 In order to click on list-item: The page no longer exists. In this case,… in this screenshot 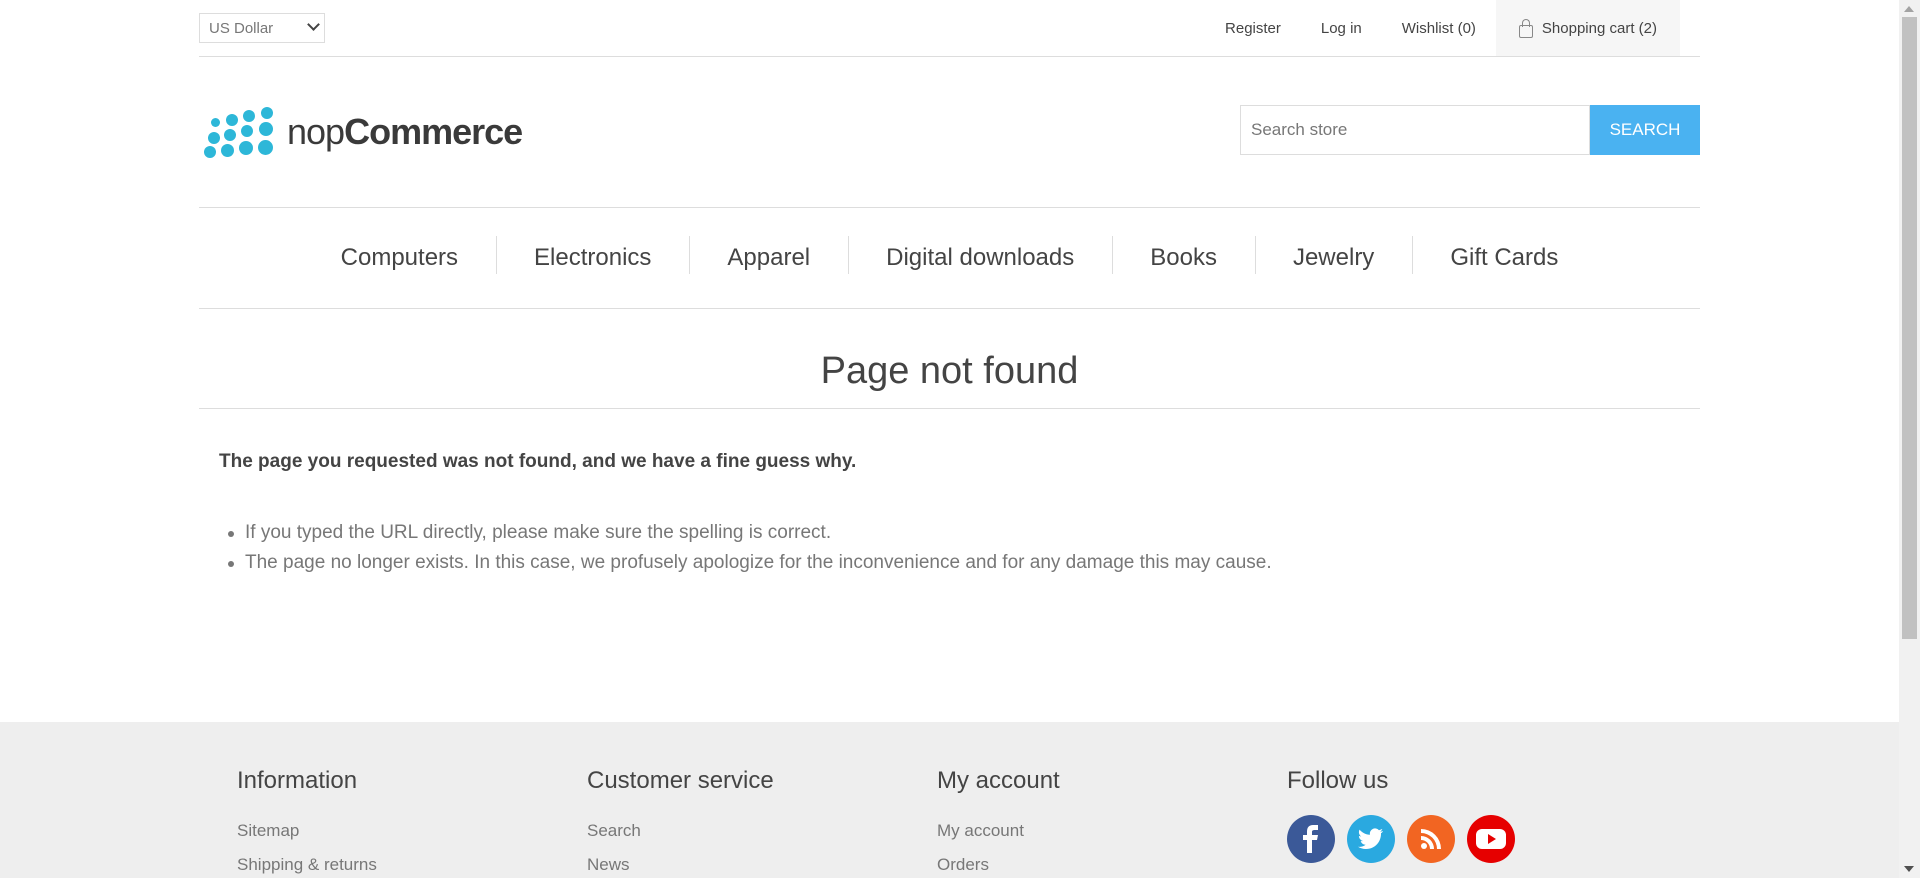, I will do `click(750, 563)`.